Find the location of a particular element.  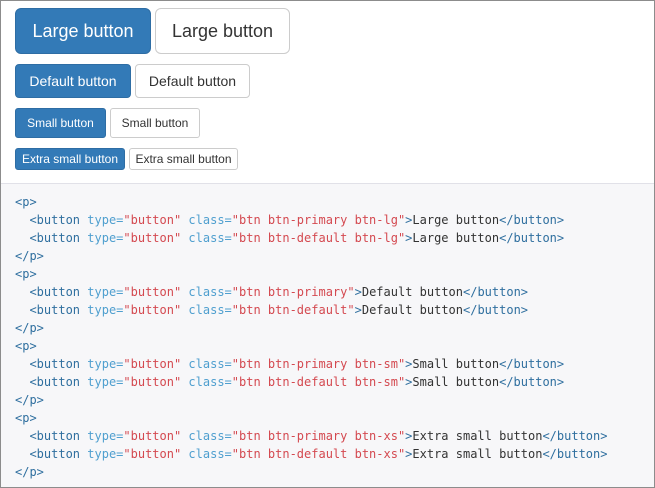

code-string: "btn btn-primary btn-lg" is located at coordinates (318, 220).